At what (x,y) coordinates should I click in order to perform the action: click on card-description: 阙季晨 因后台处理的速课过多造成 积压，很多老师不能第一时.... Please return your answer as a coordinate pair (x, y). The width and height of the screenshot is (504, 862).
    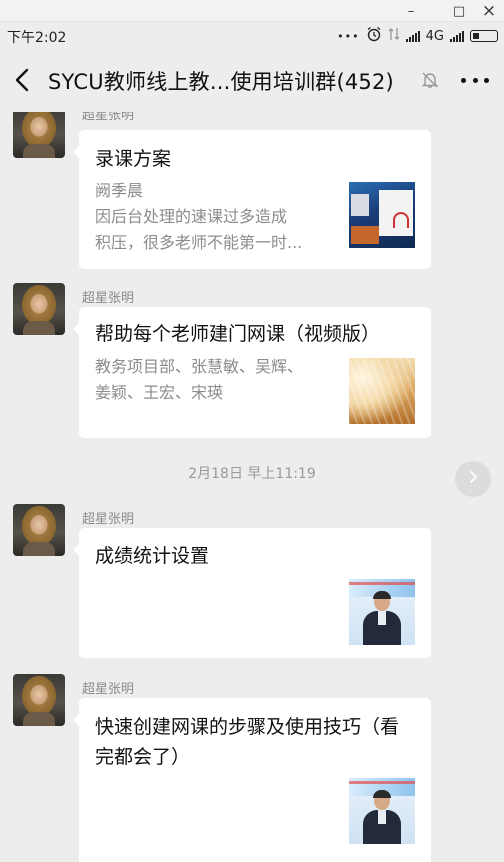
    Looking at the image, I should click on (199, 216).